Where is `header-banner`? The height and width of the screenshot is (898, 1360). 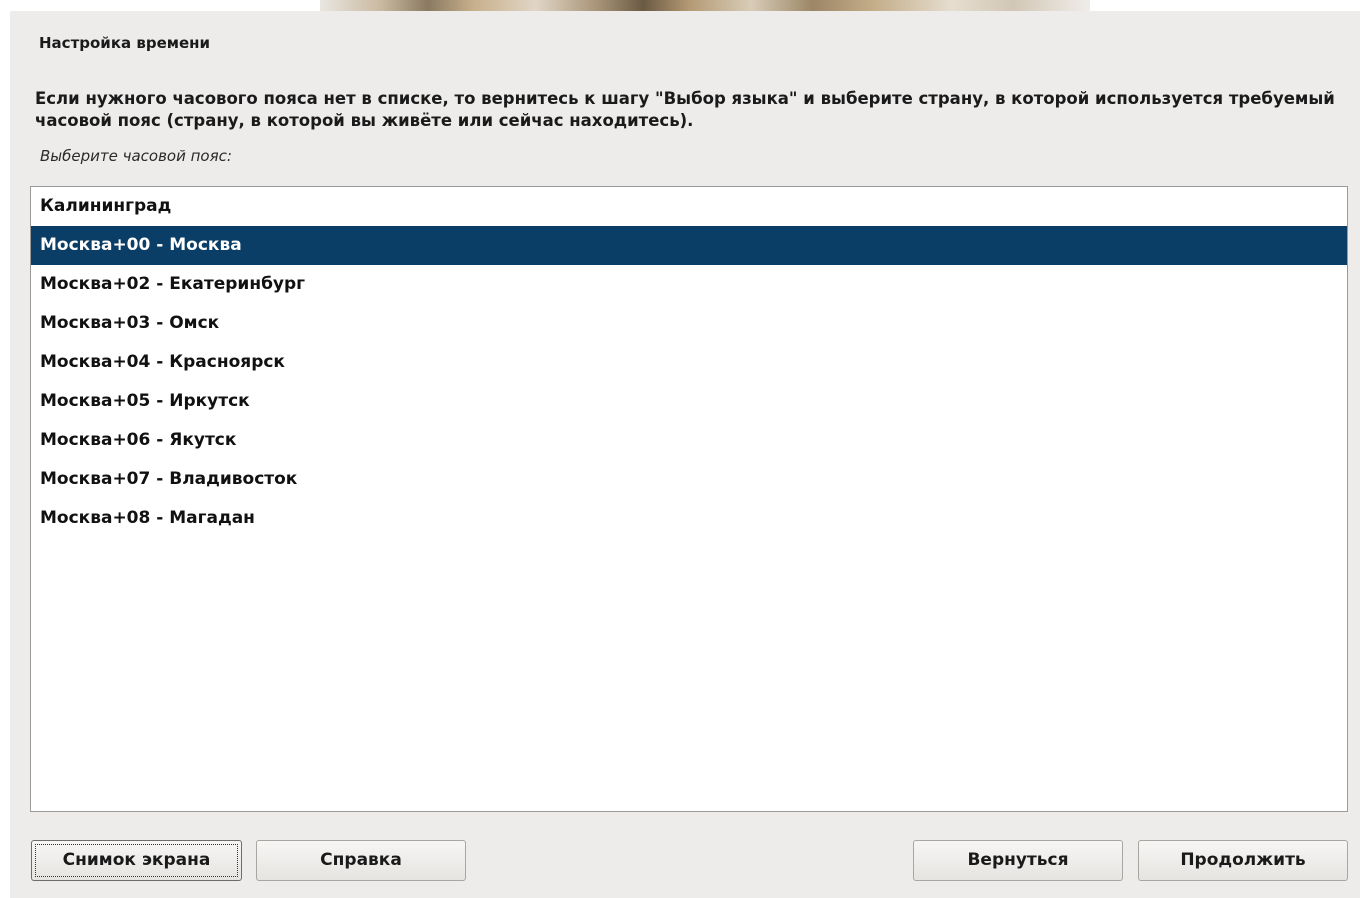
header-banner is located at coordinates (680, 5).